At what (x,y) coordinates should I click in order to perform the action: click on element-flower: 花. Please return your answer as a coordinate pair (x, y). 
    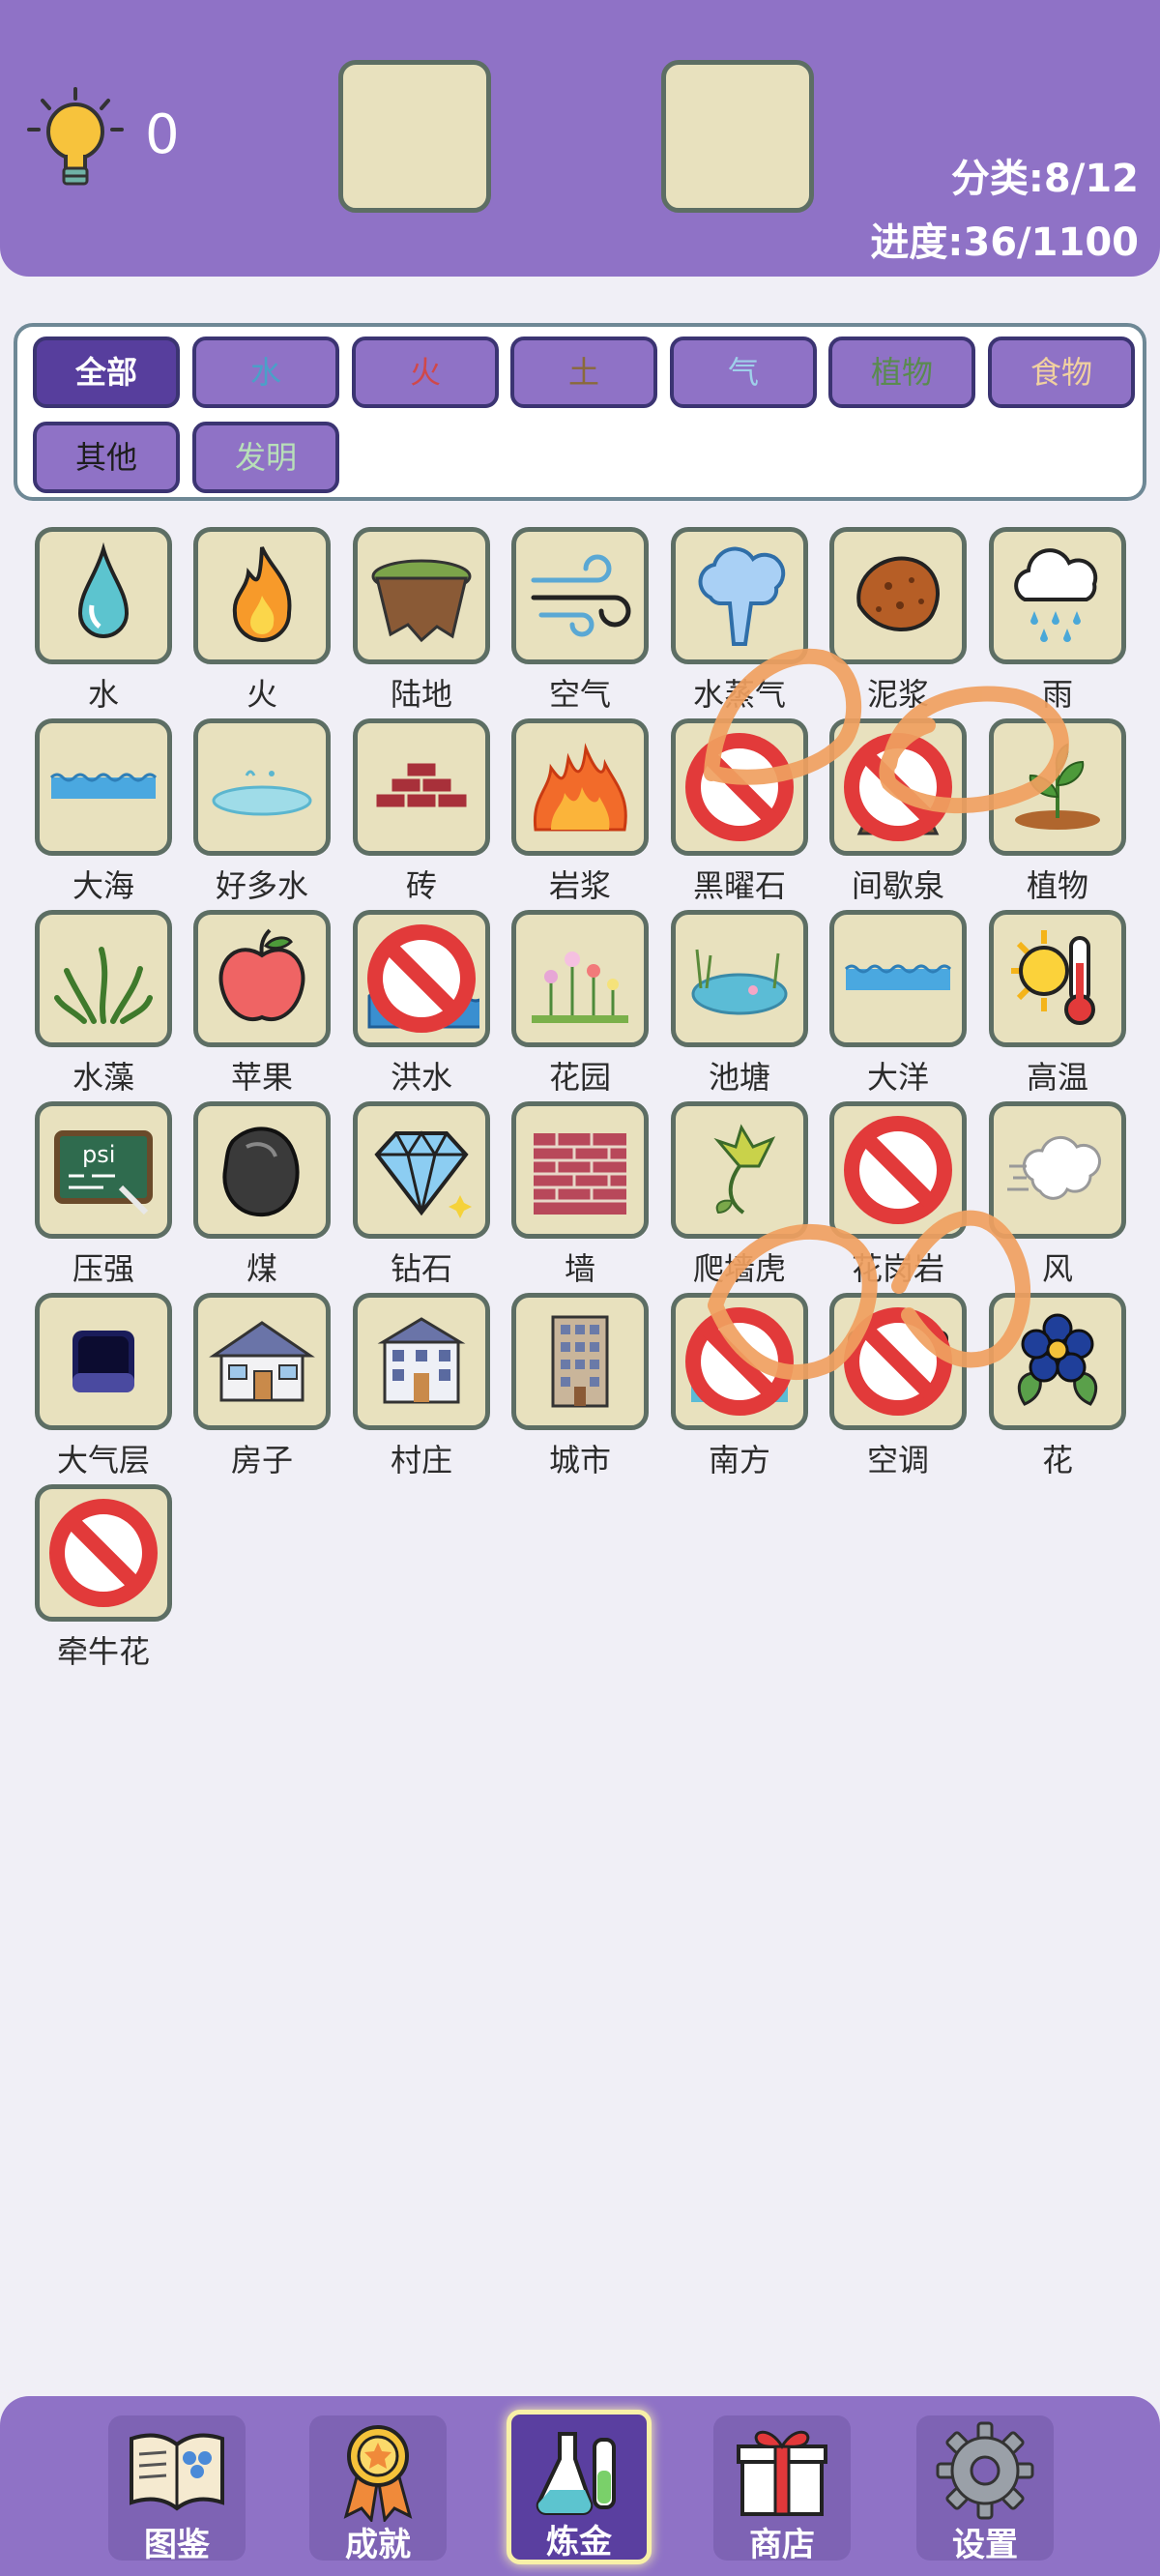
    Looking at the image, I should click on (1057, 1385).